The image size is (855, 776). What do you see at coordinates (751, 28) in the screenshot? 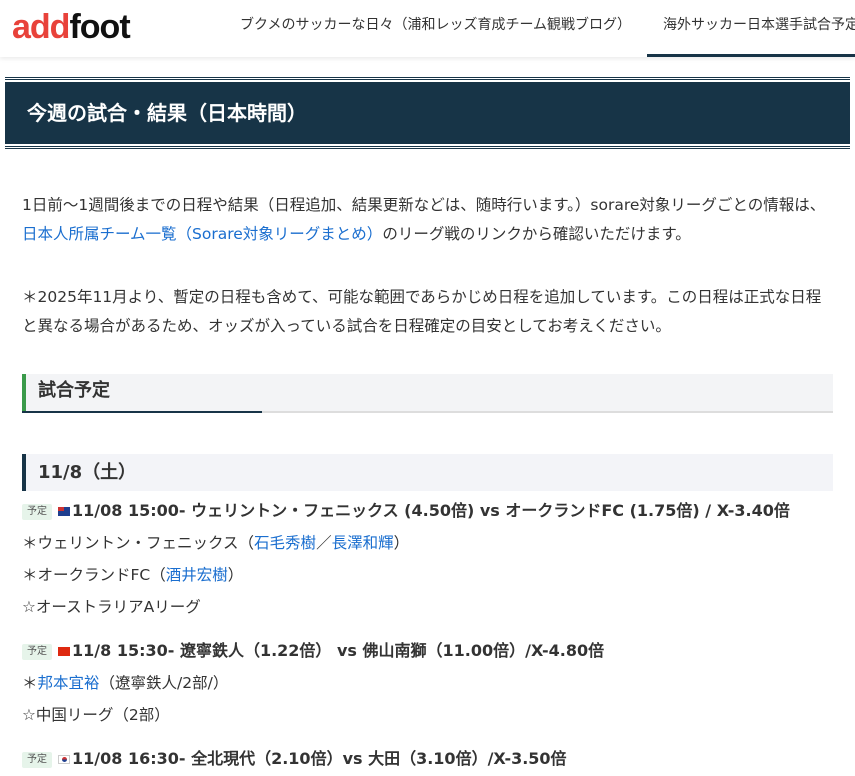
I see `nav-item-schedule: 海外サッカー日本選手試合予定&` at bounding box center [751, 28].